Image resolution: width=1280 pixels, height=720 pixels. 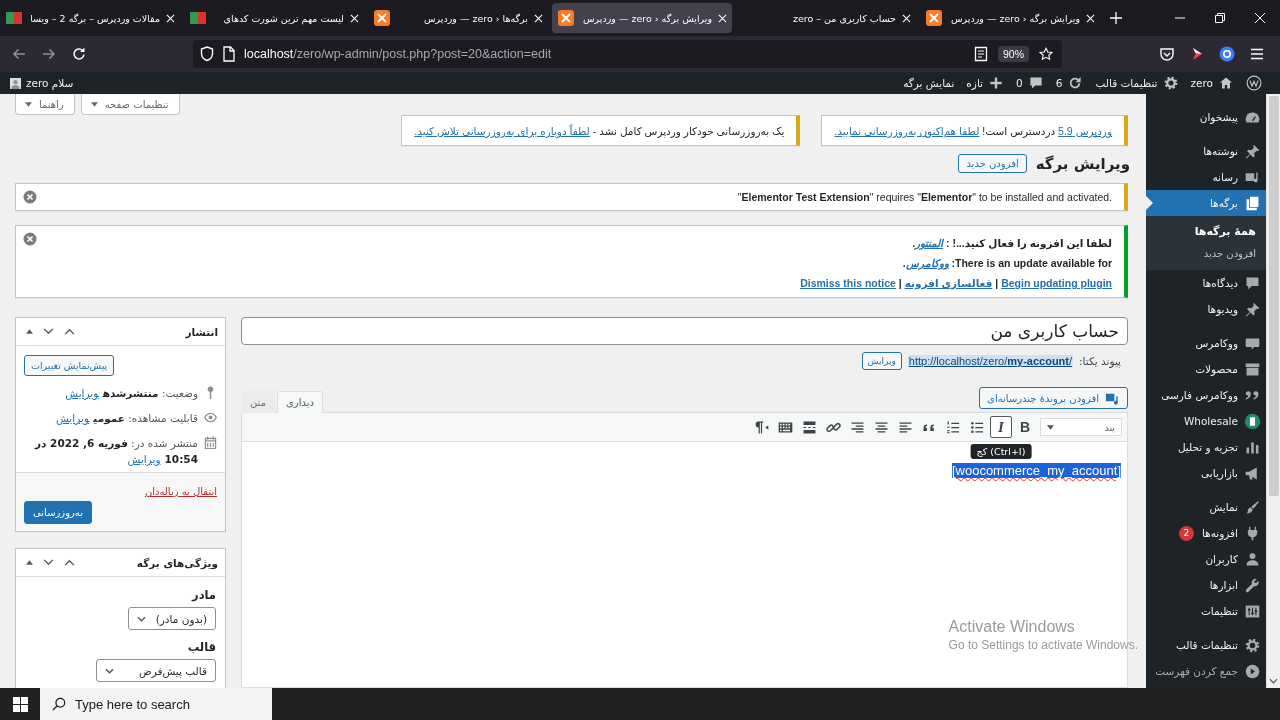 What do you see at coordinates (981, 54) in the screenshot?
I see `reader-view-icon` at bounding box center [981, 54].